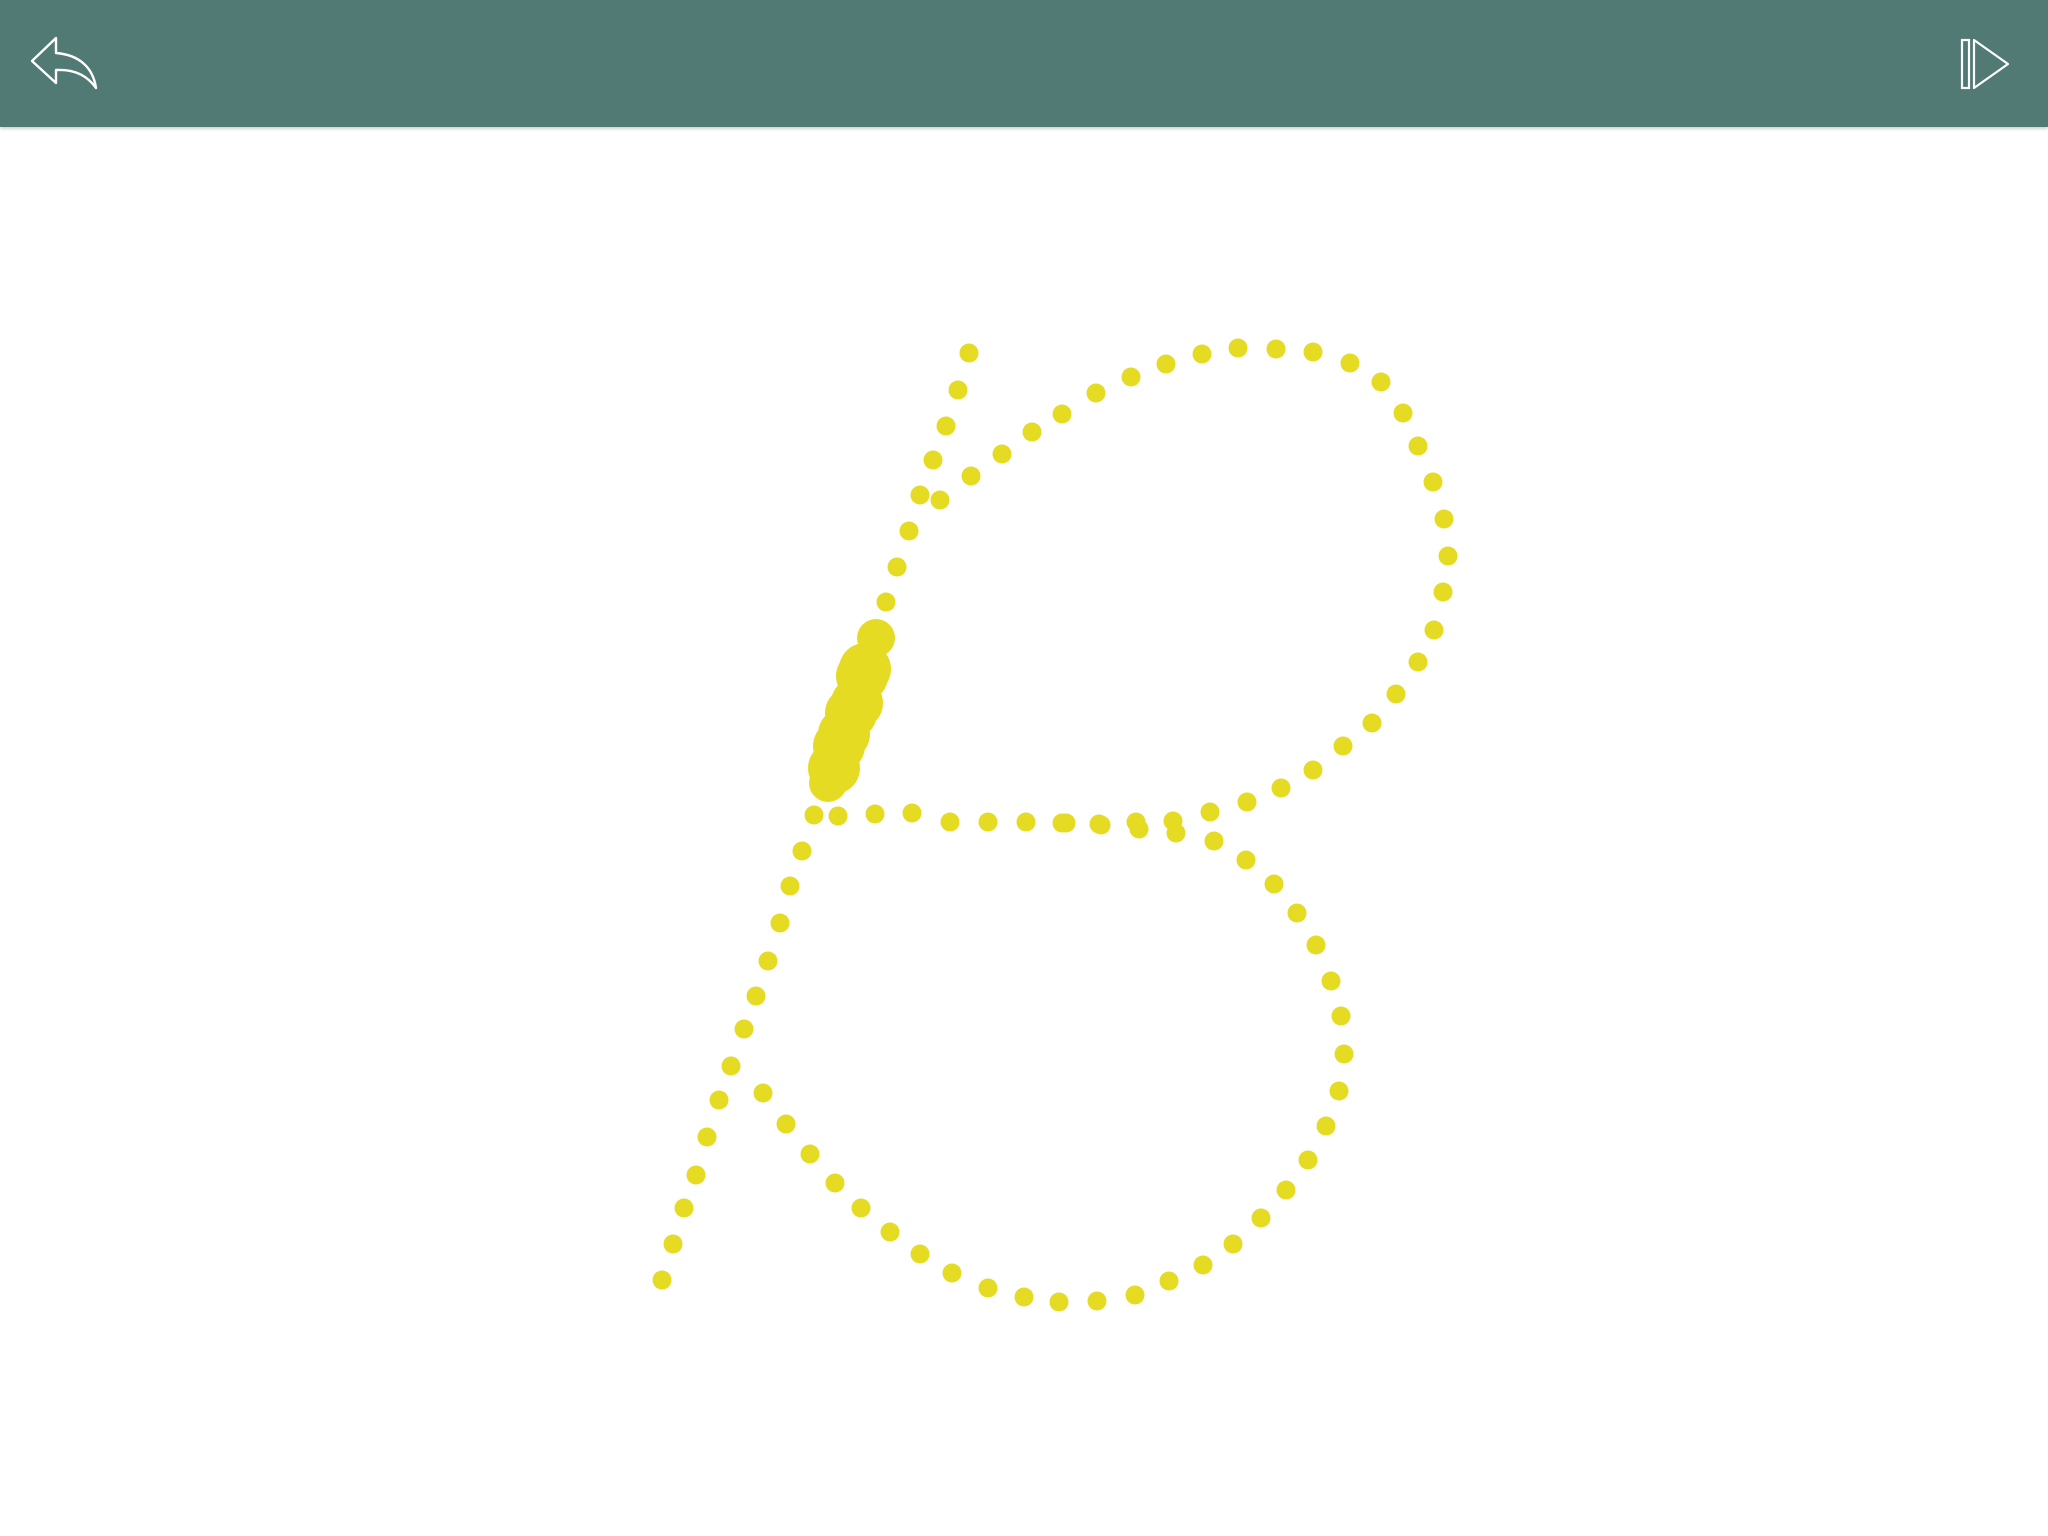  Describe the element at coordinates (1024, 63) in the screenshot. I see `top-toolbar` at that location.